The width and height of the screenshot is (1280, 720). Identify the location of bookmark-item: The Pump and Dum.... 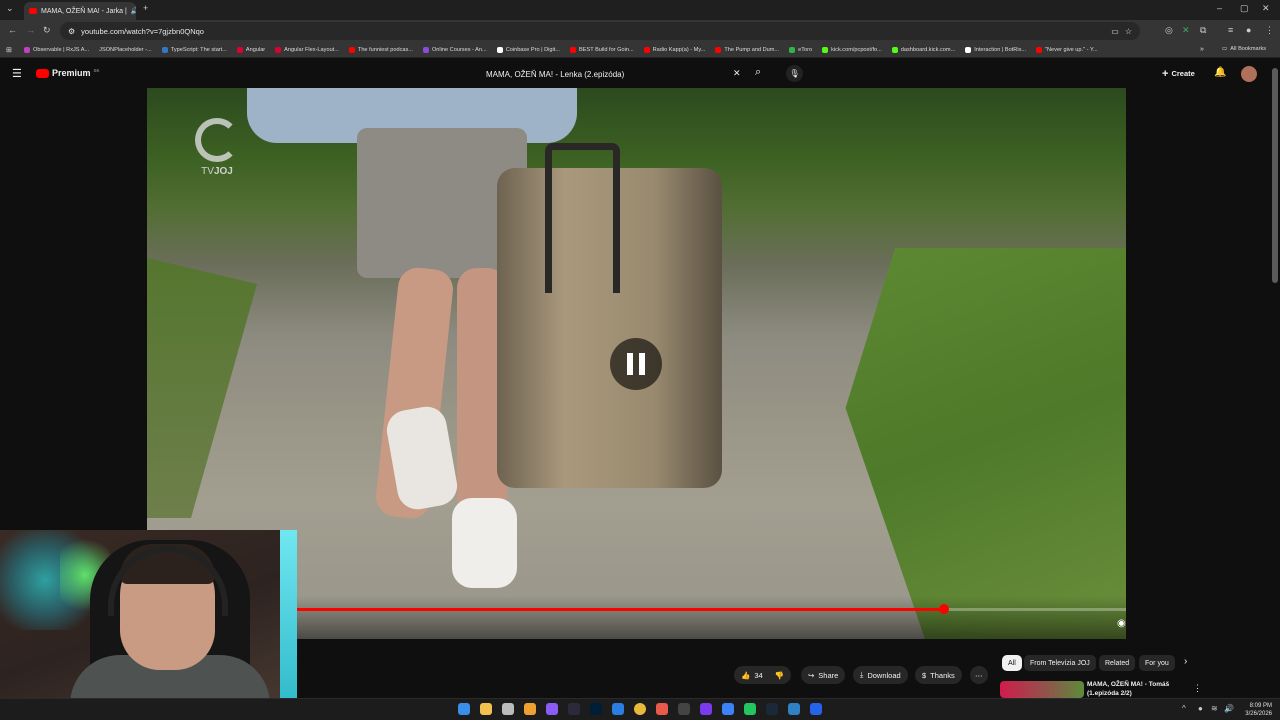
(747, 49).